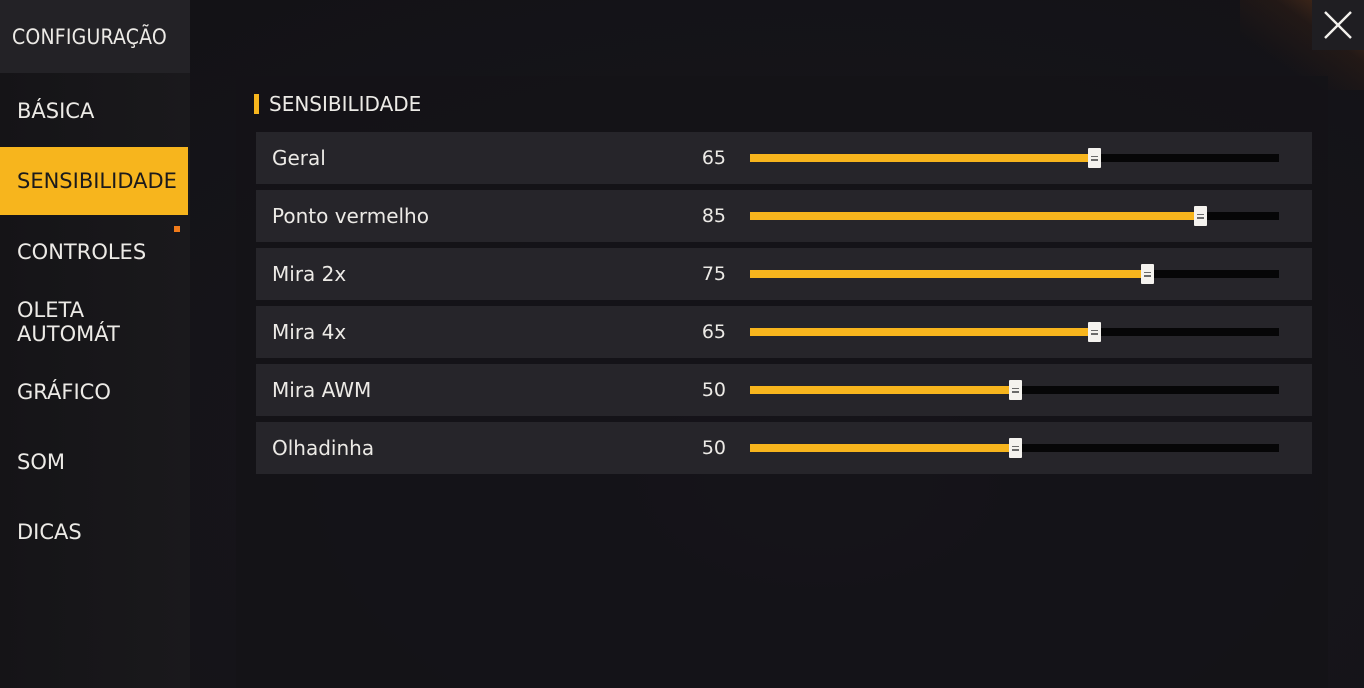  Describe the element at coordinates (256, 104) in the screenshot. I see `section-accent-bar` at that location.